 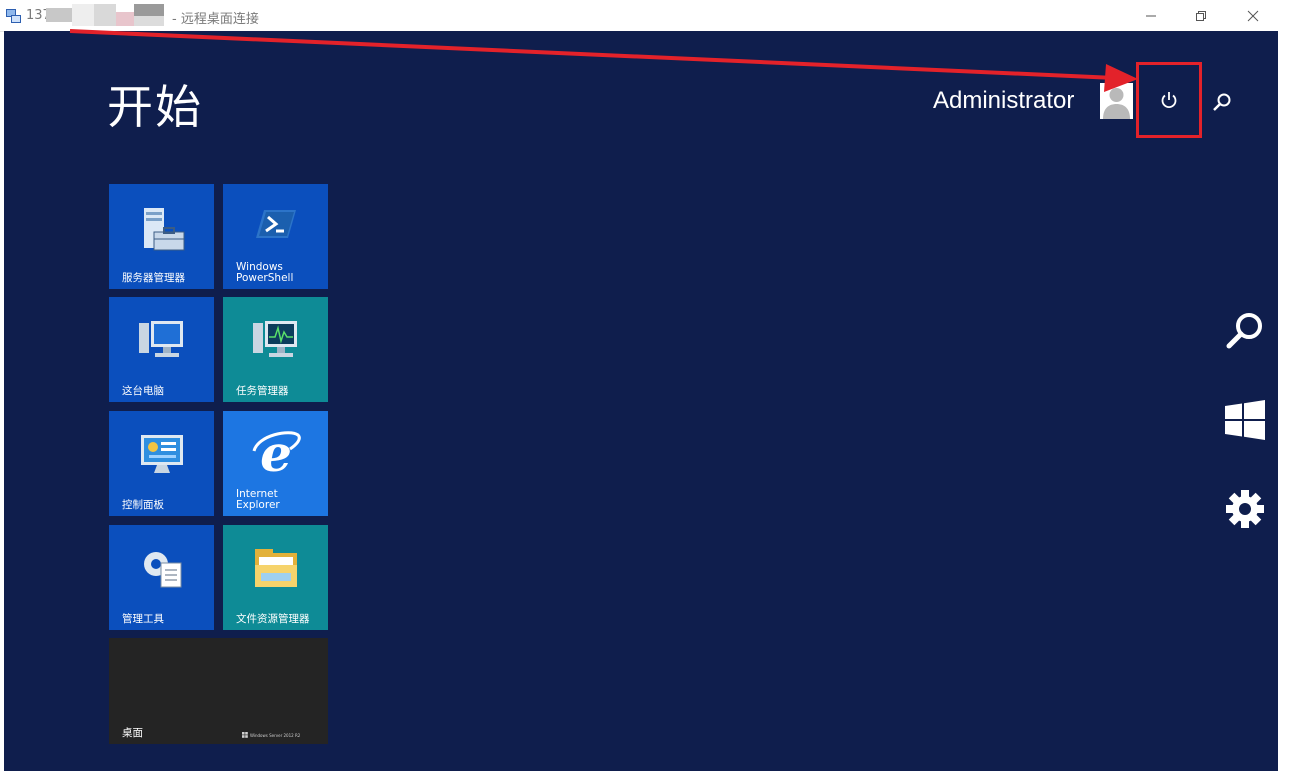 I want to click on user-name: Administrator, so click(x=1003, y=101).